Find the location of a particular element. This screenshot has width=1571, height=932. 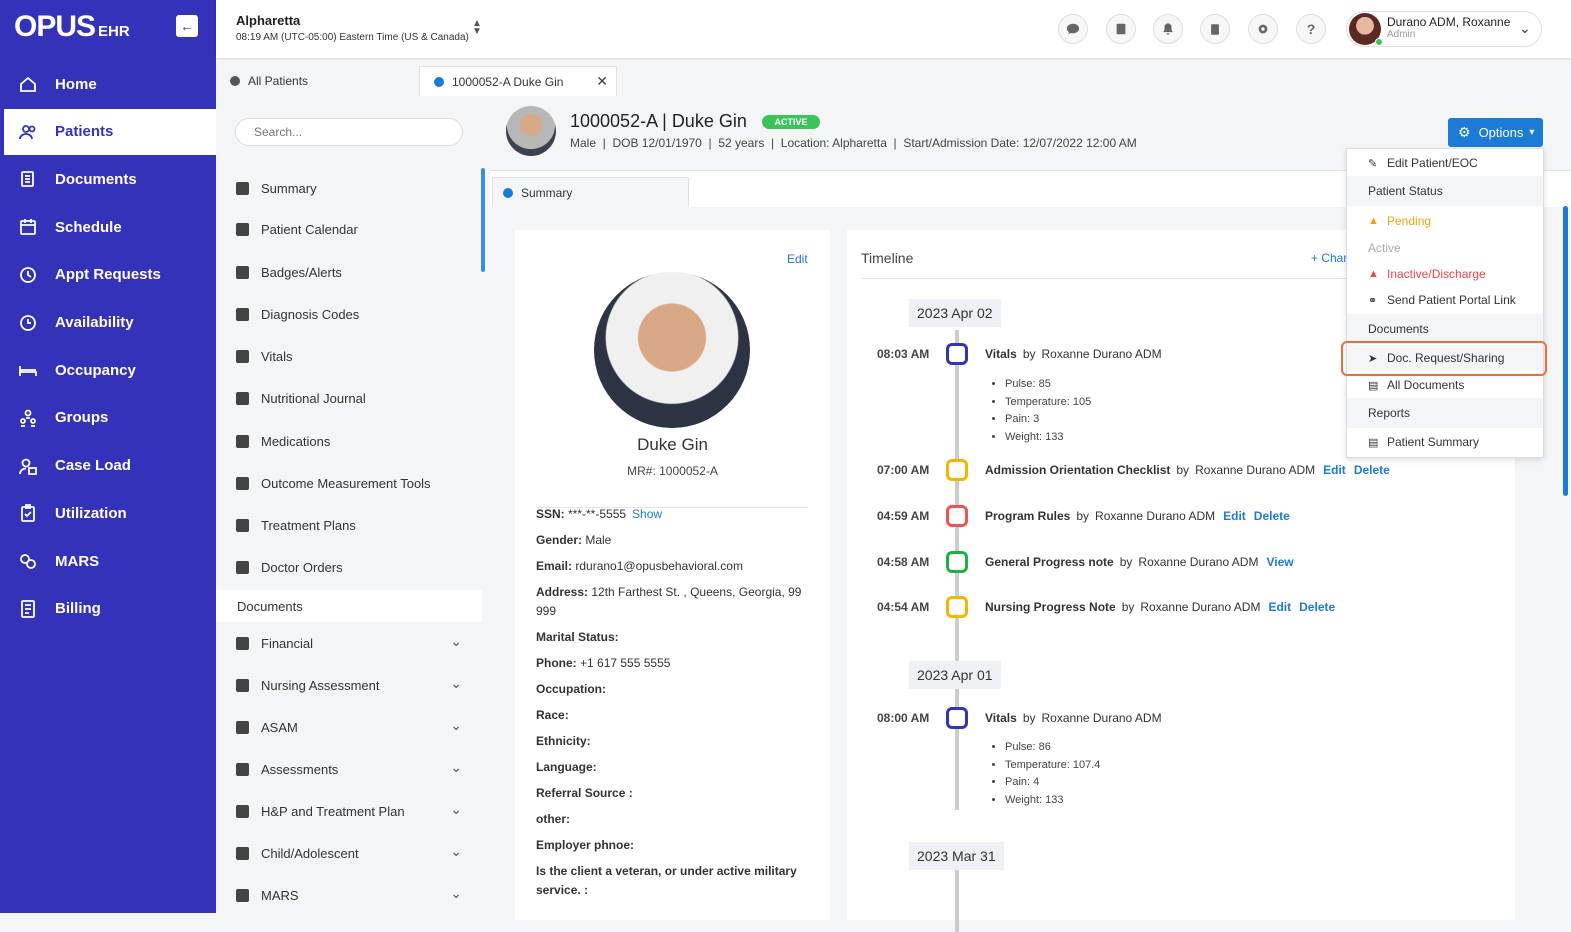

timeline-change-link: + Char is located at coordinates (1329, 258).